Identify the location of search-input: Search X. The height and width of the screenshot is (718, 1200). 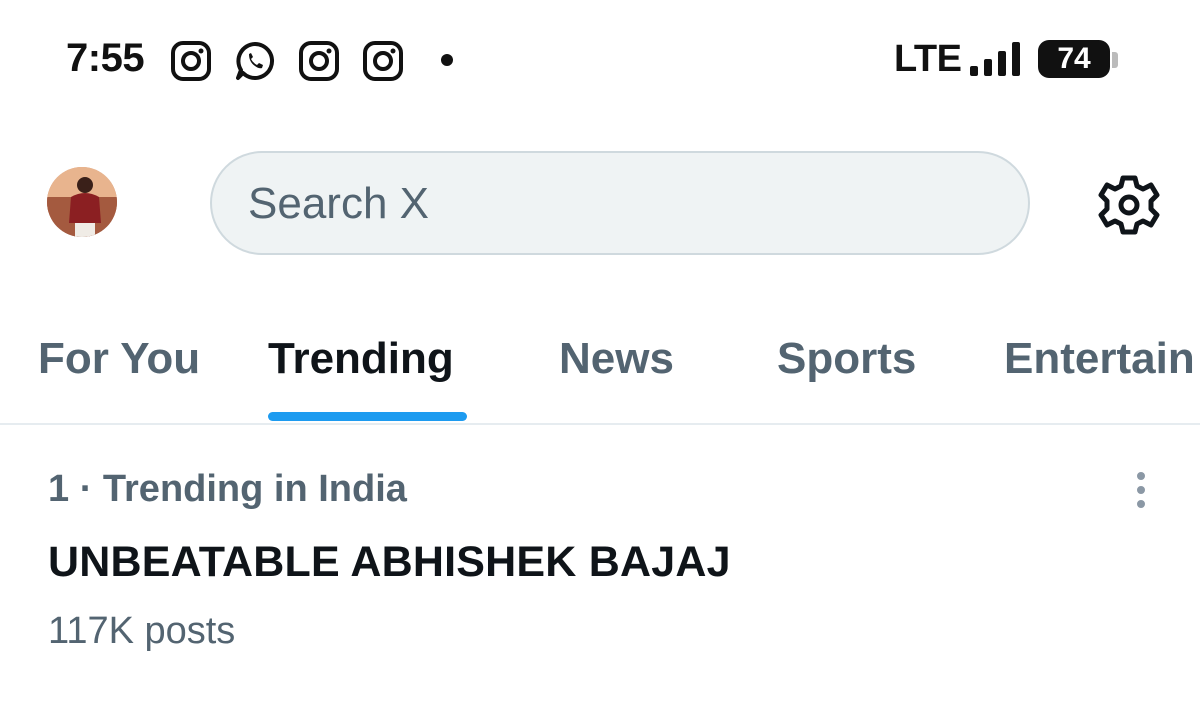
(620, 203).